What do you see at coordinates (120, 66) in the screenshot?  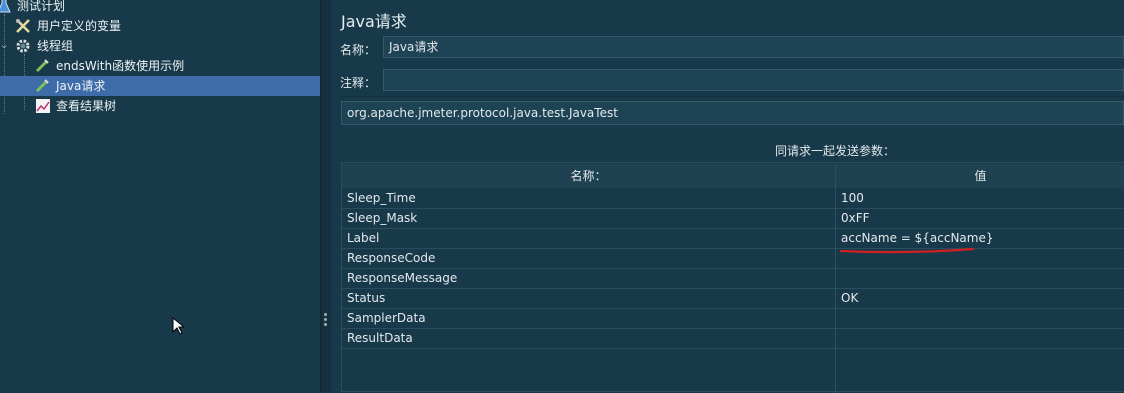 I see `tree-item-label: endsWith函数使用示例` at bounding box center [120, 66].